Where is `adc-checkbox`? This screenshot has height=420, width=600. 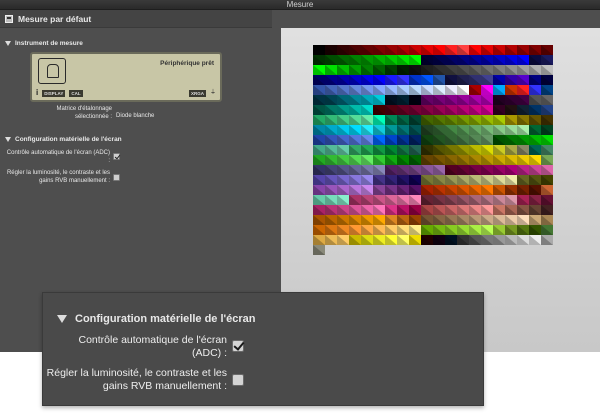 adc-checkbox is located at coordinates (116, 156).